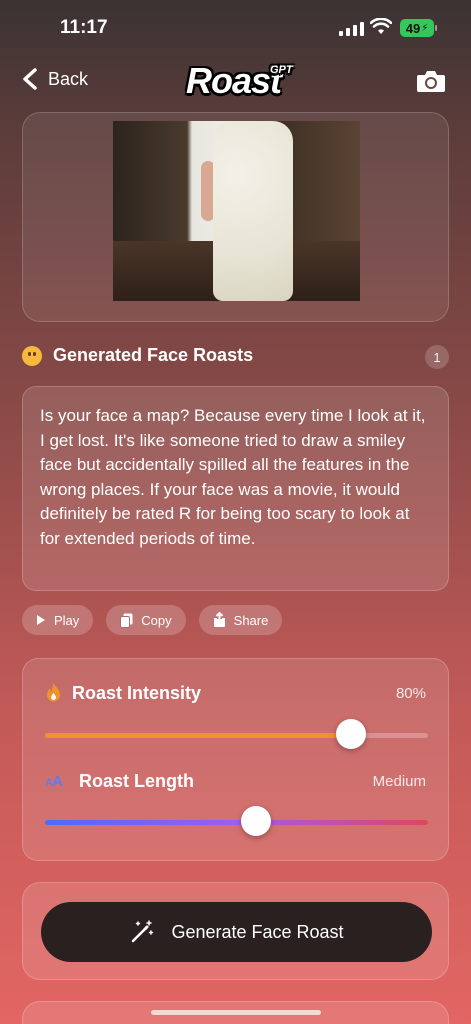 This screenshot has width=471, height=1024. I want to click on generate-label: Generate Face Roast, so click(257, 931).